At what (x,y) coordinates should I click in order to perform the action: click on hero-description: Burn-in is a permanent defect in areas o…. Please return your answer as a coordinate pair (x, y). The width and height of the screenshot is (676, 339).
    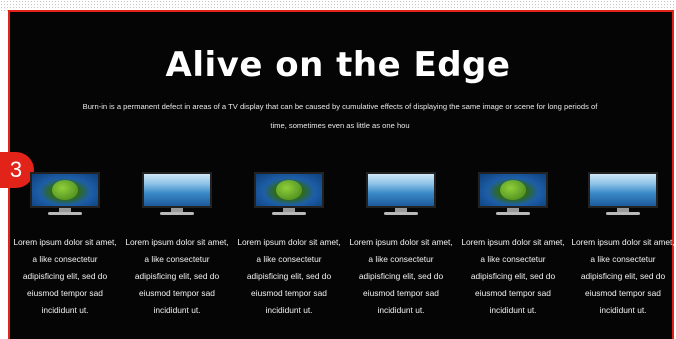
    Looking at the image, I should click on (340, 116).